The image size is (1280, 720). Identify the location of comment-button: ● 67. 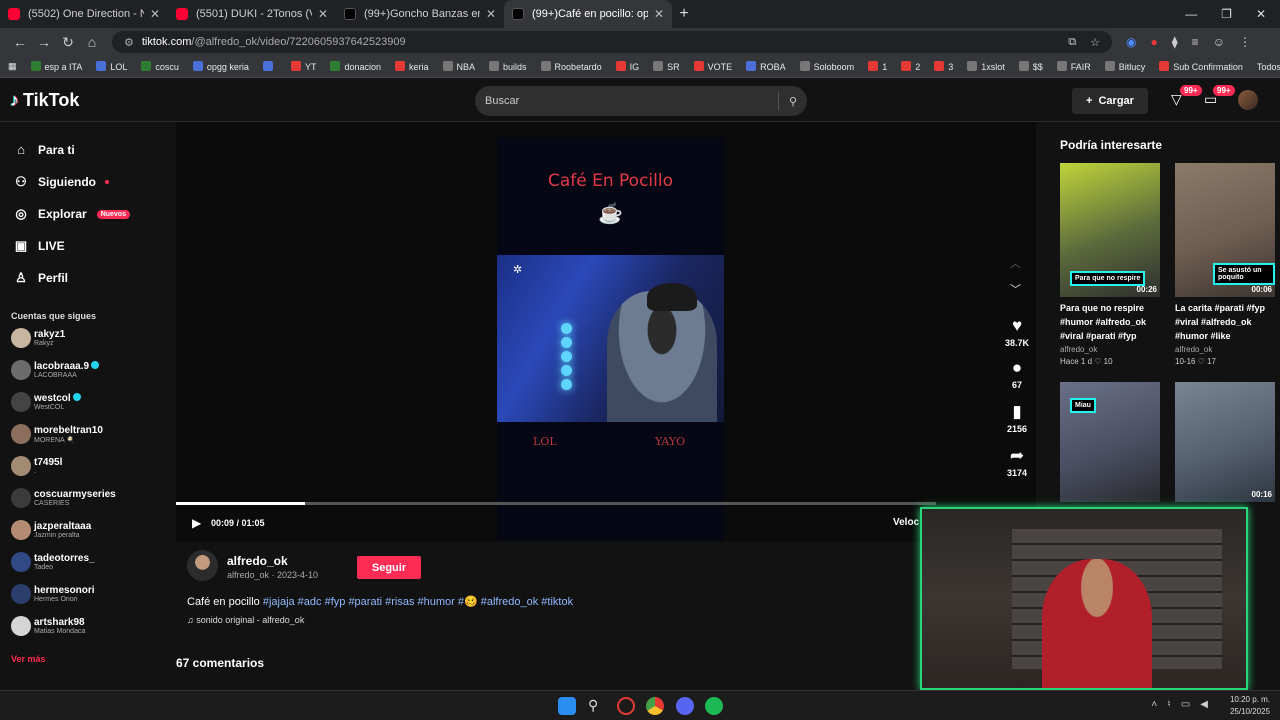
(1017, 374).